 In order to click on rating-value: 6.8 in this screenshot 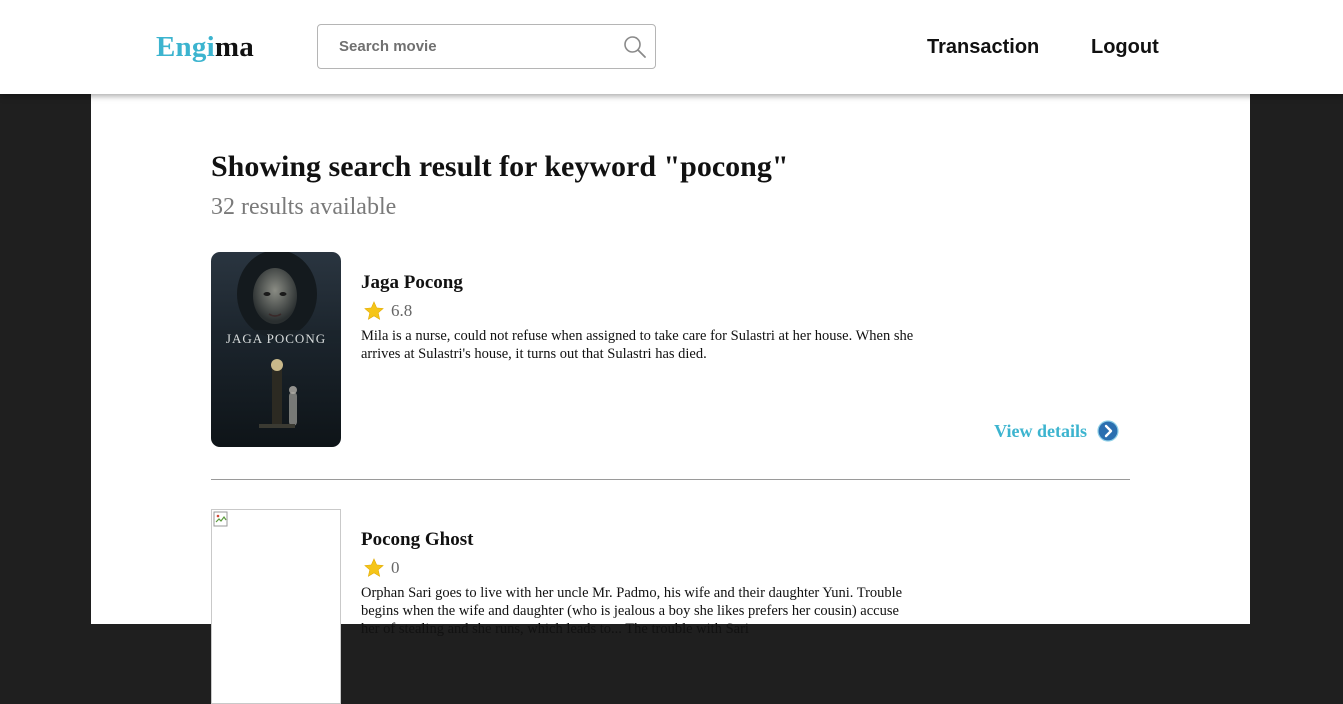, I will do `click(402, 310)`.